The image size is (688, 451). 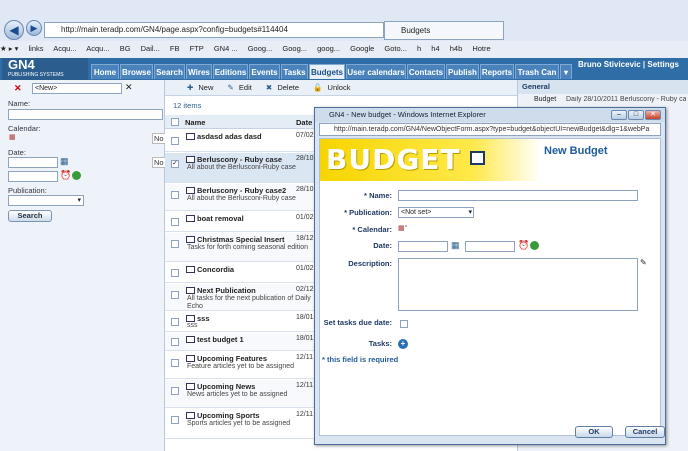 What do you see at coordinates (288, 87) in the screenshot?
I see `delete-button: Delete` at bounding box center [288, 87].